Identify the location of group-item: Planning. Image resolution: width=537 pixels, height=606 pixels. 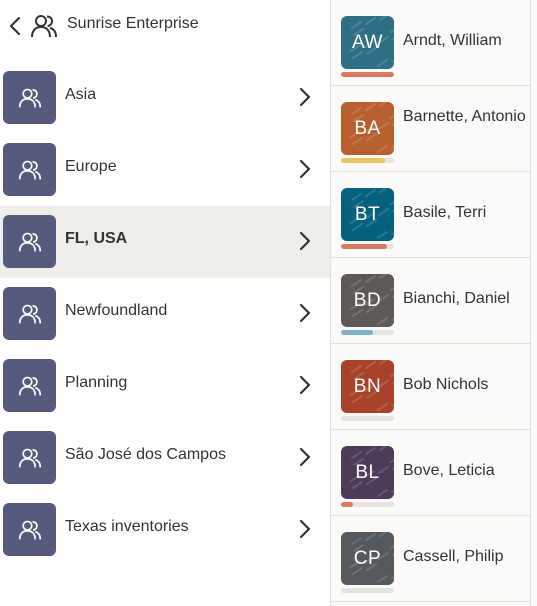
(165, 386).